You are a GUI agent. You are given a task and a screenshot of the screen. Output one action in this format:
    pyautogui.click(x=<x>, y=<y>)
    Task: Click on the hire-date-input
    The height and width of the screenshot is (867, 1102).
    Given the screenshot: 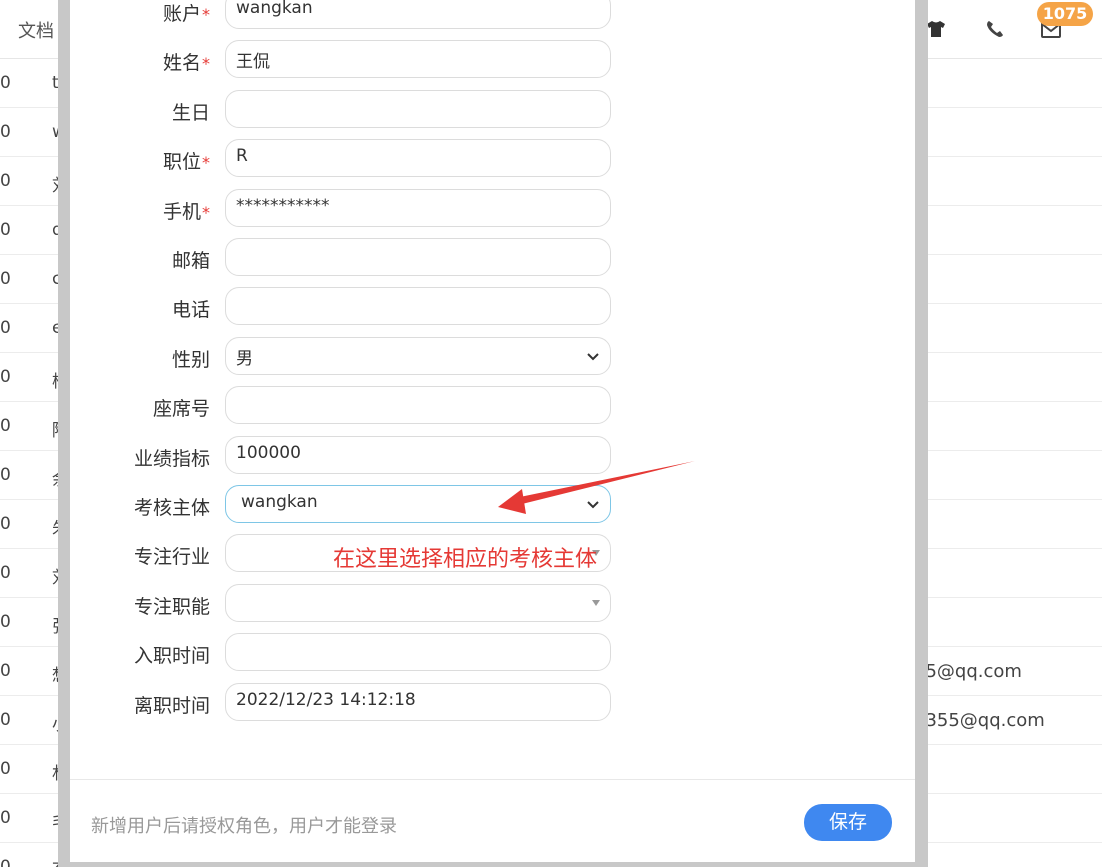 What is the action you would take?
    pyautogui.click(x=418, y=652)
    